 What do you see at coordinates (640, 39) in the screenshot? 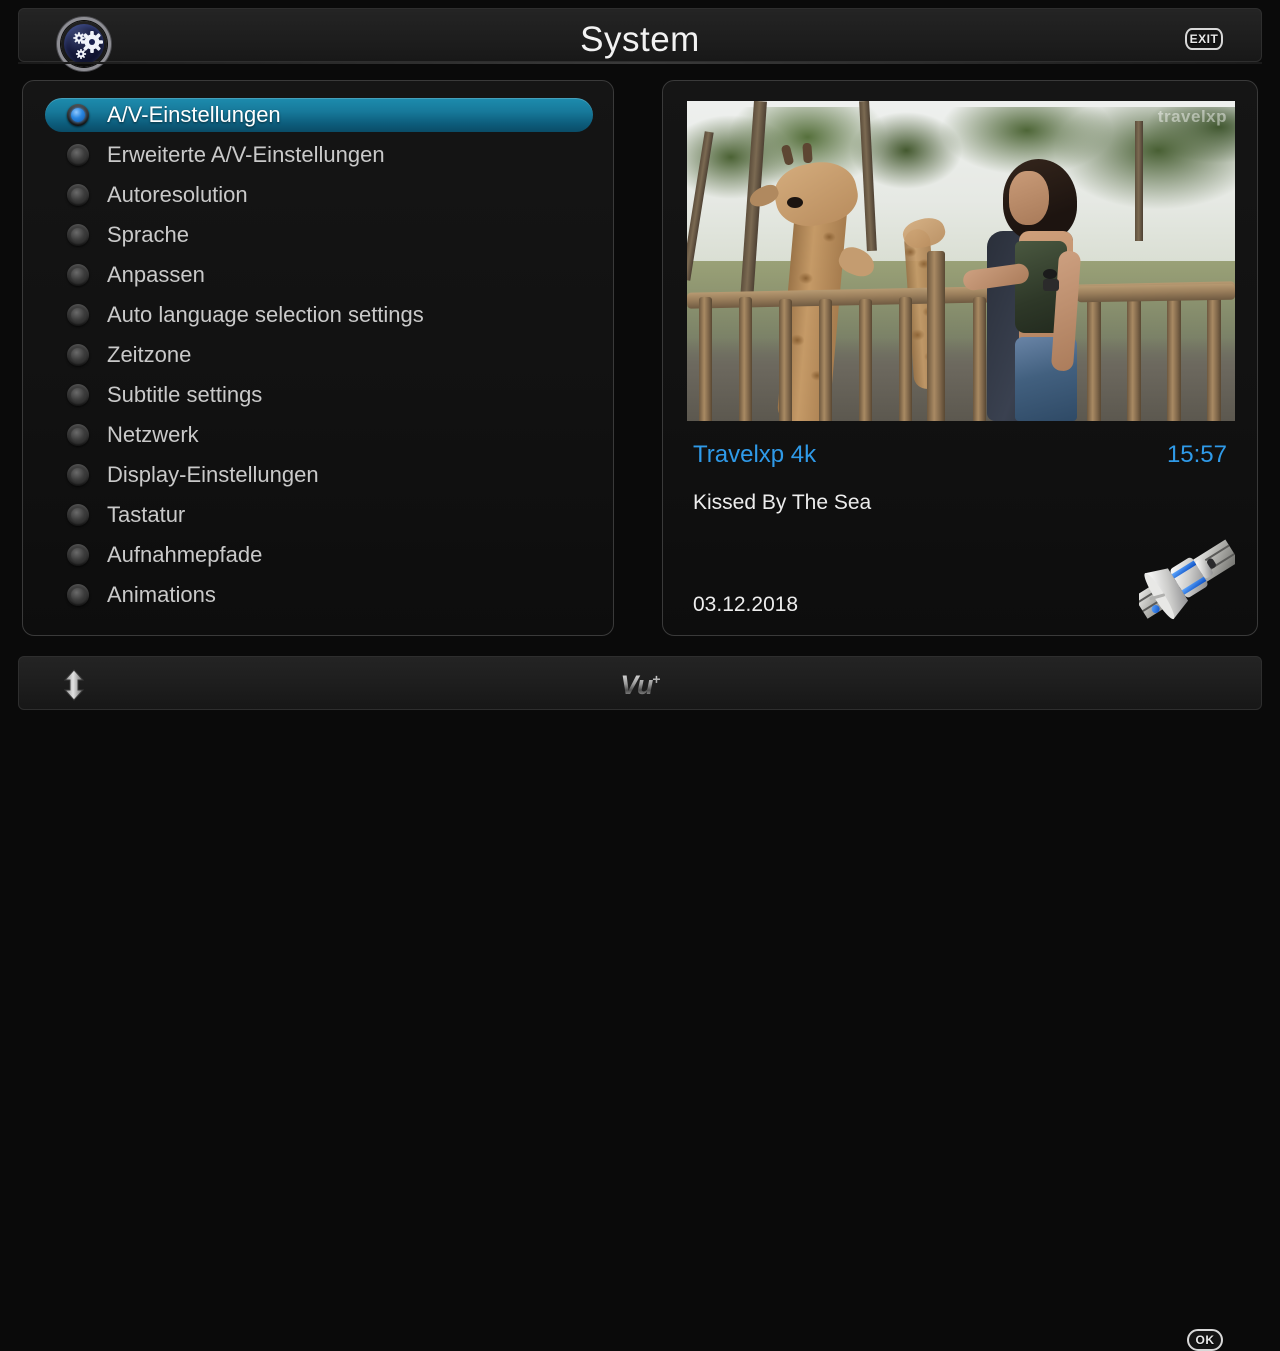
I see `page-title: System` at bounding box center [640, 39].